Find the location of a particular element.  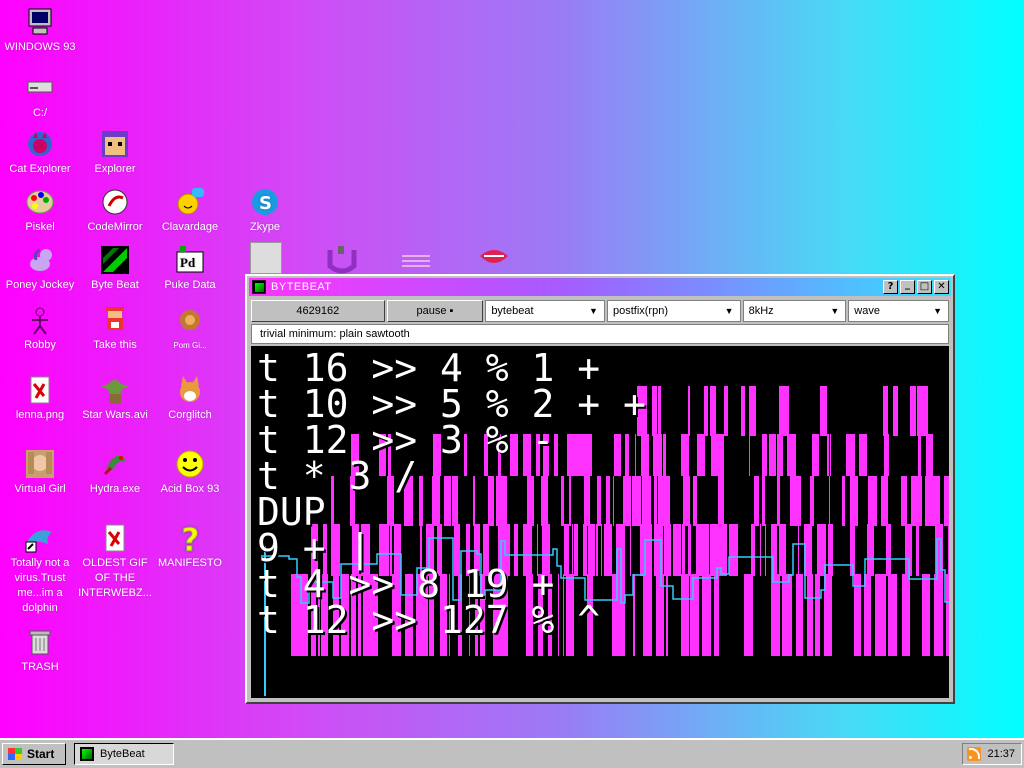

start-button: Start is located at coordinates (34, 754).